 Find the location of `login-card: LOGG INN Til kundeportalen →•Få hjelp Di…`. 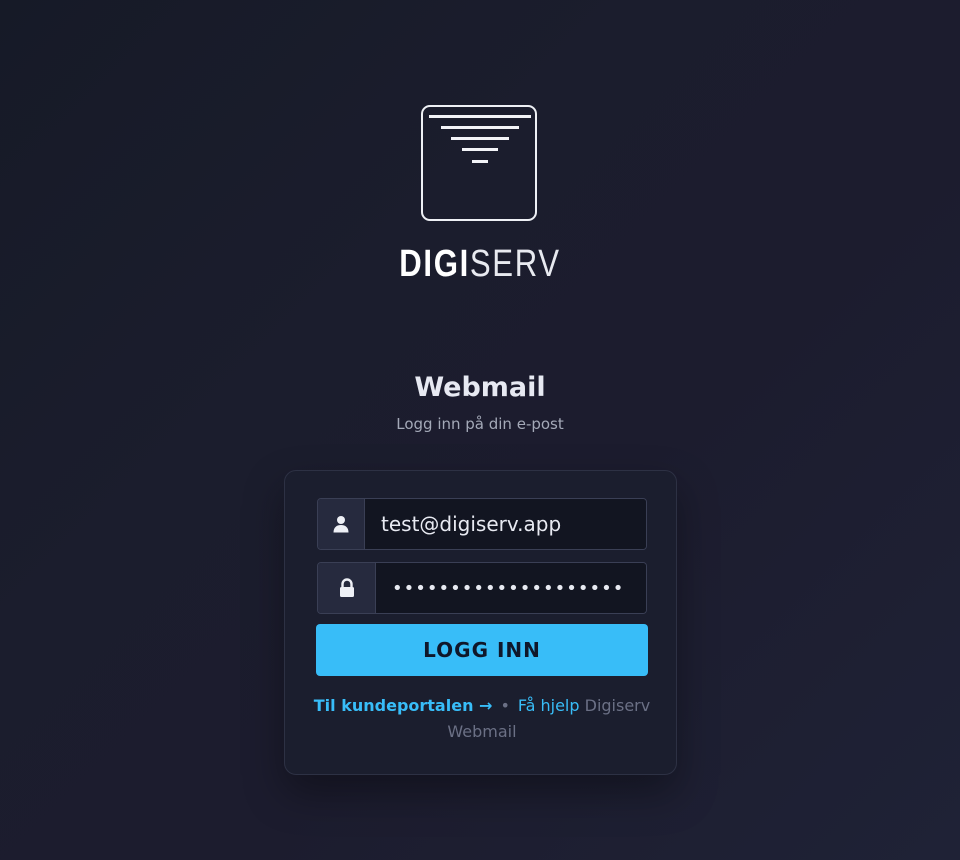

login-card: LOGG INN Til kundeportalen →•Få hjelp Di… is located at coordinates (480, 622).